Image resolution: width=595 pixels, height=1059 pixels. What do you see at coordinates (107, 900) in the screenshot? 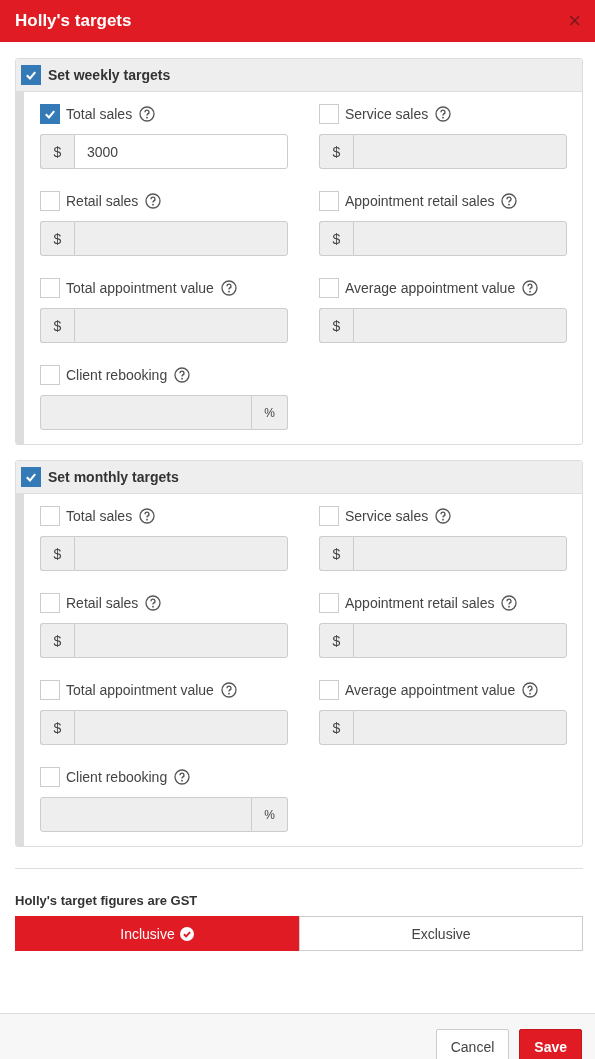
I see `gst-label: Holly's target figures are GST` at bounding box center [107, 900].